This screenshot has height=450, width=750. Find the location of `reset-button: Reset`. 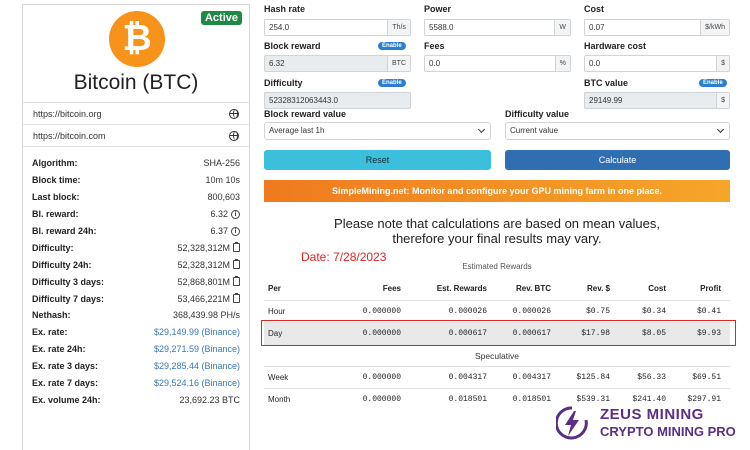

reset-button: Reset is located at coordinates (377, 160).